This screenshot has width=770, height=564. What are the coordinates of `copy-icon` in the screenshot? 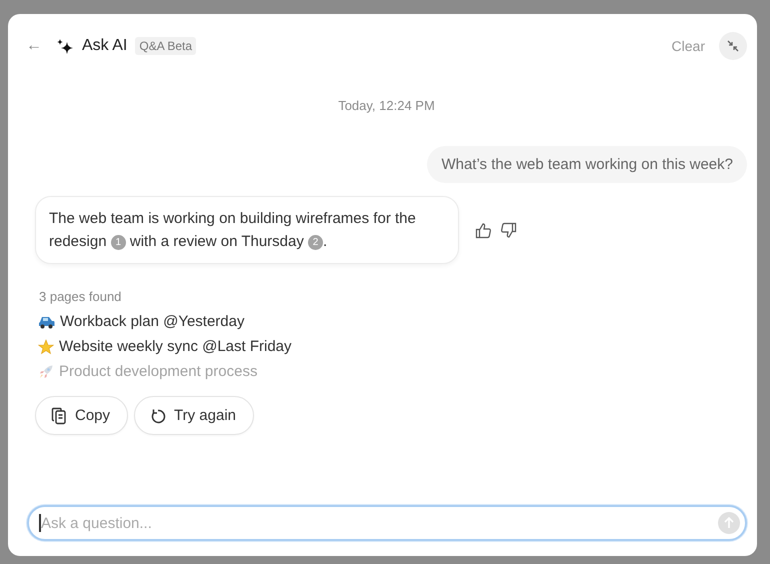 It's located at (59, 415).